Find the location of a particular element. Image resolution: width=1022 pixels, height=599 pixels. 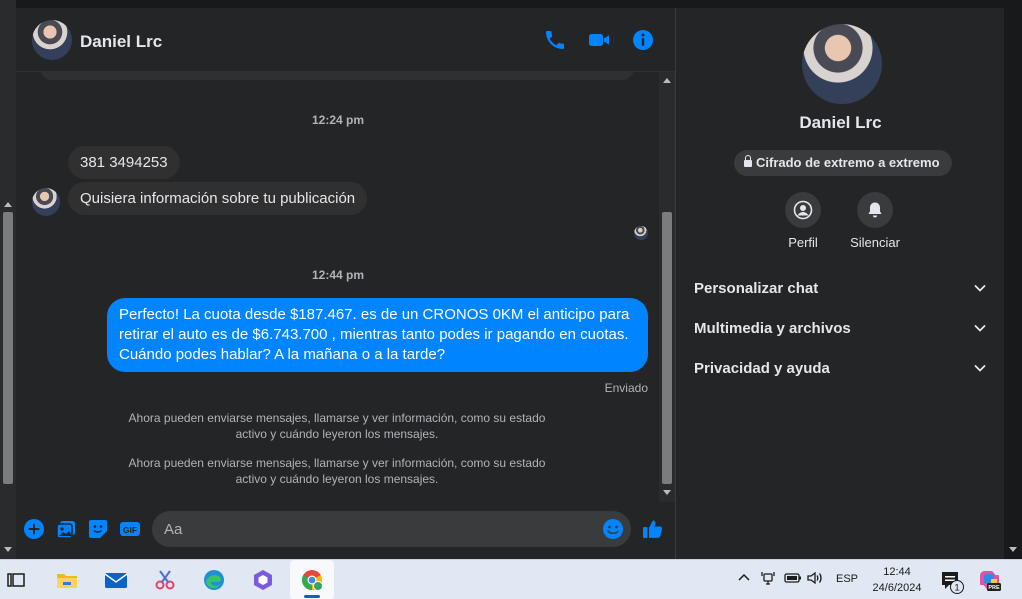

message-sent-status: Enviado is located at coordinates (626, 388).